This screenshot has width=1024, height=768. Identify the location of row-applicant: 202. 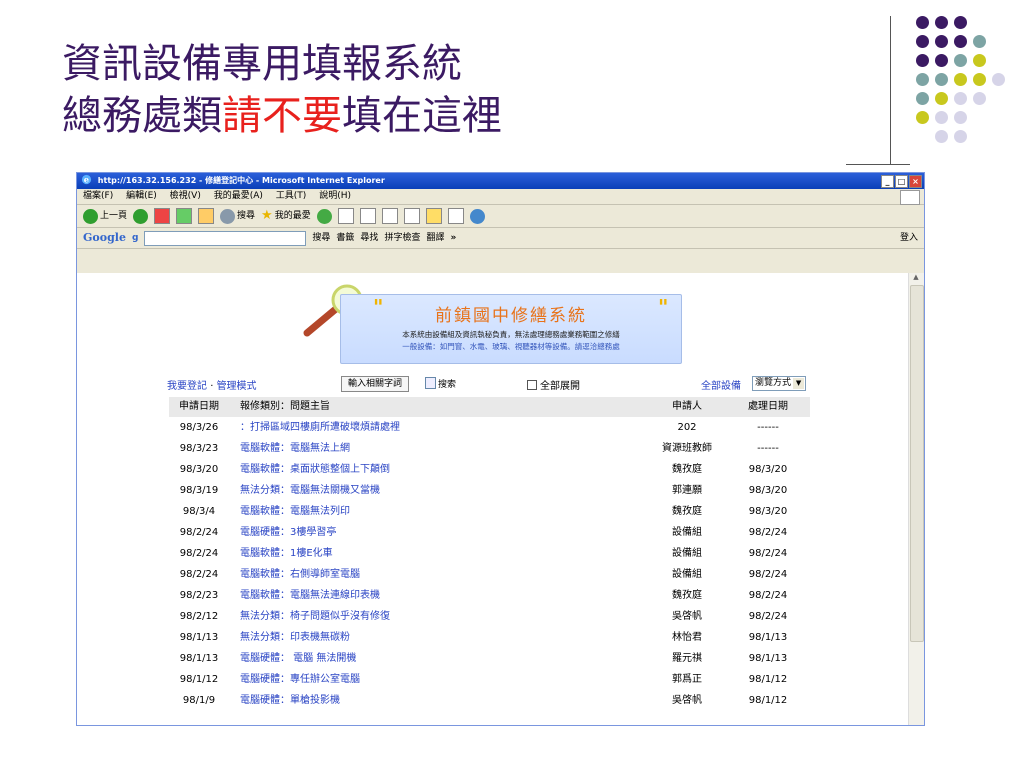
(687, 427).